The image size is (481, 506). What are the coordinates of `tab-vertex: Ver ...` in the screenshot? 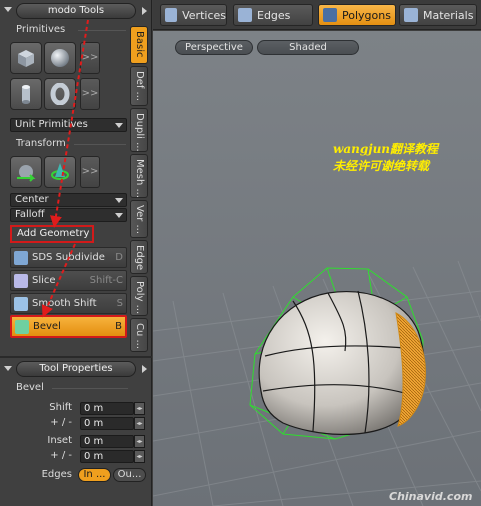 It's located at (139, 219).